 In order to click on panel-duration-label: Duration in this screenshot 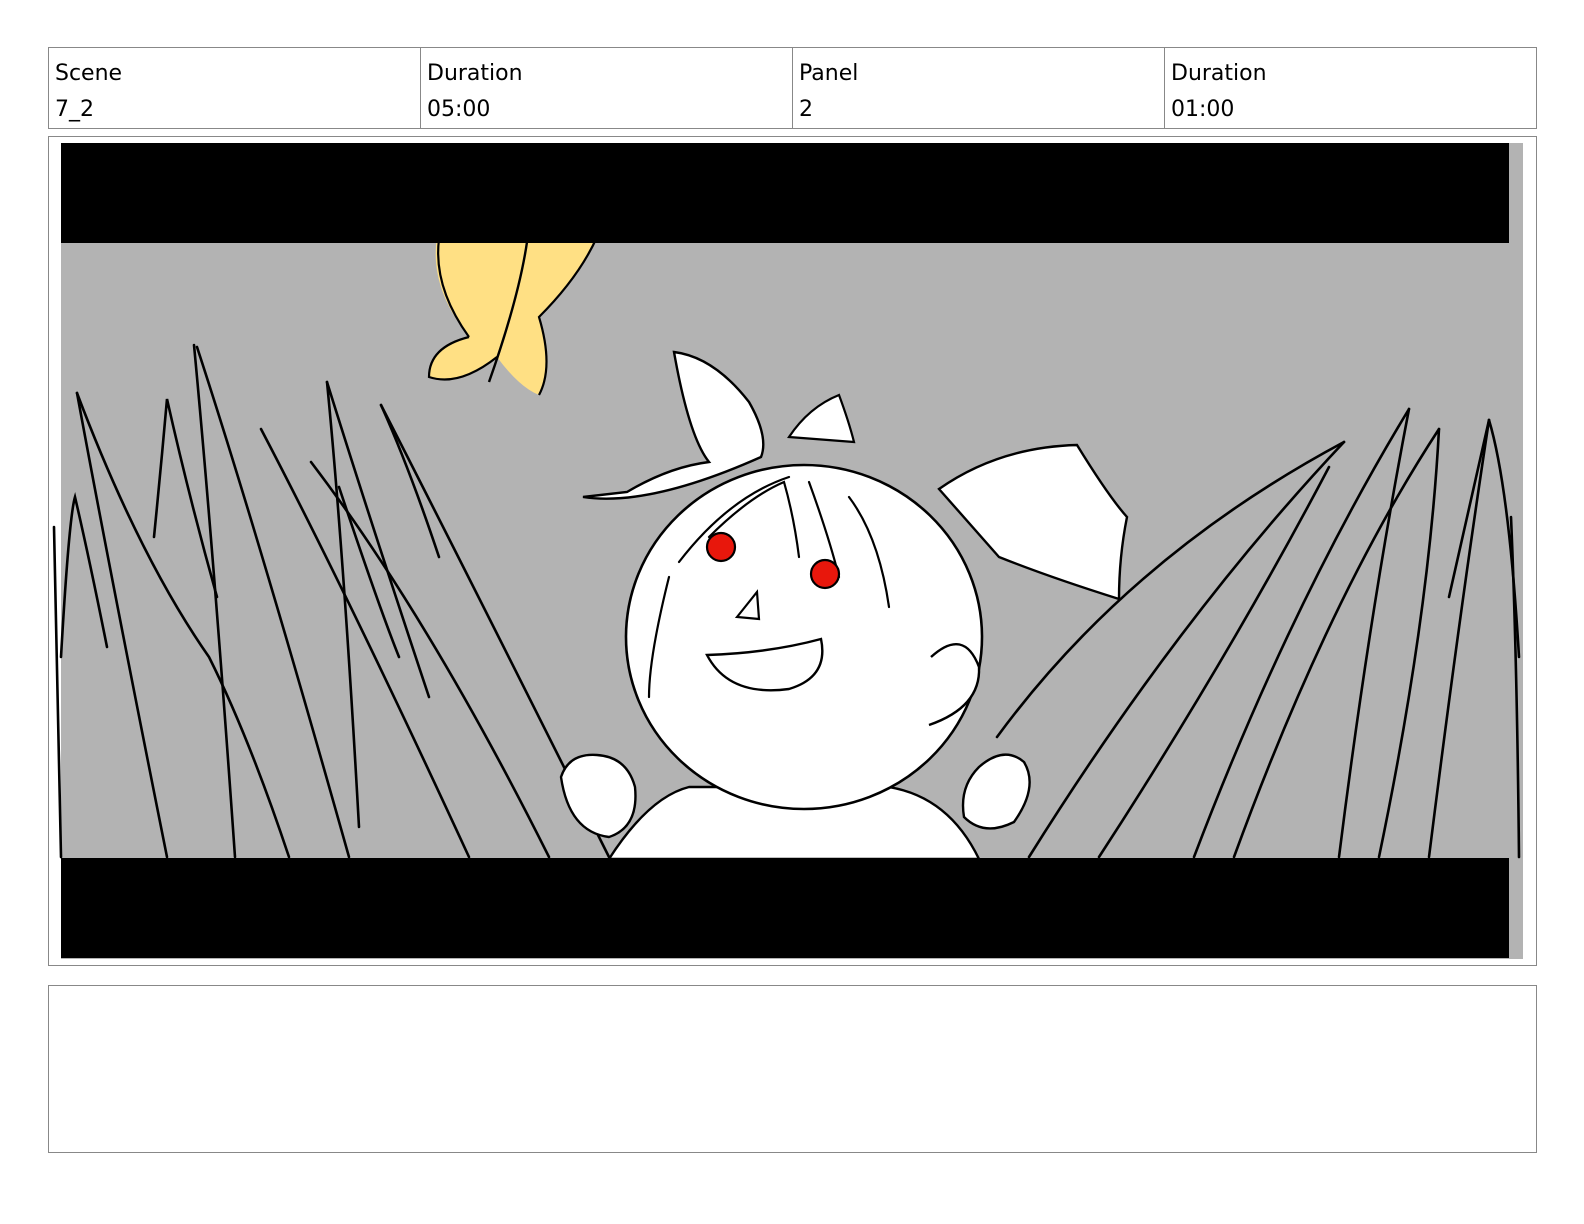, I will do `click(1219, 73)`.